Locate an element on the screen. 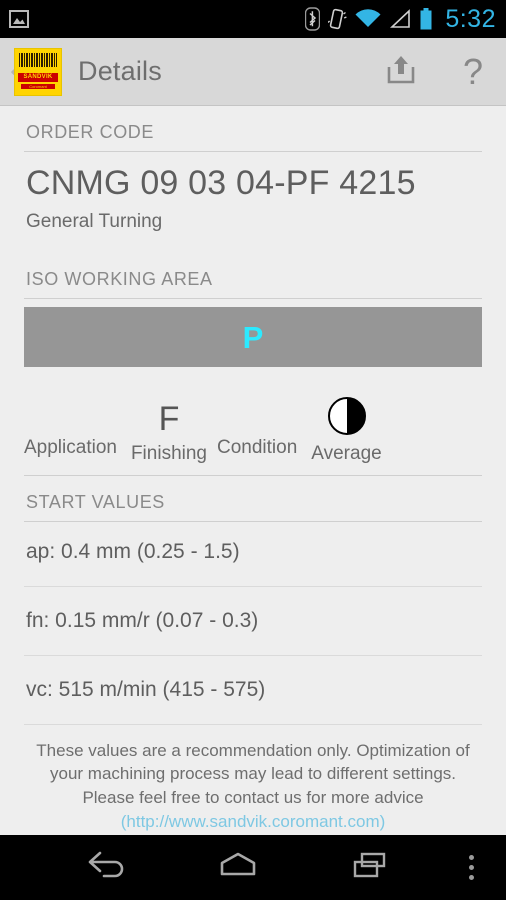 The width and height of the screenshot is (506, 900). battery-icon is located at coordinates (426, 19).